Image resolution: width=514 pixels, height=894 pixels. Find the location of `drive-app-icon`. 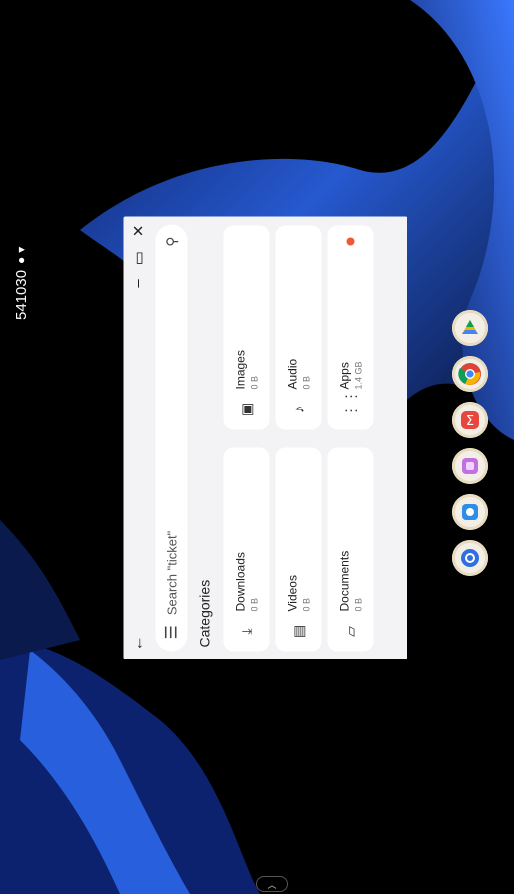

drive-app-icon is located at coordinates (470, 328).